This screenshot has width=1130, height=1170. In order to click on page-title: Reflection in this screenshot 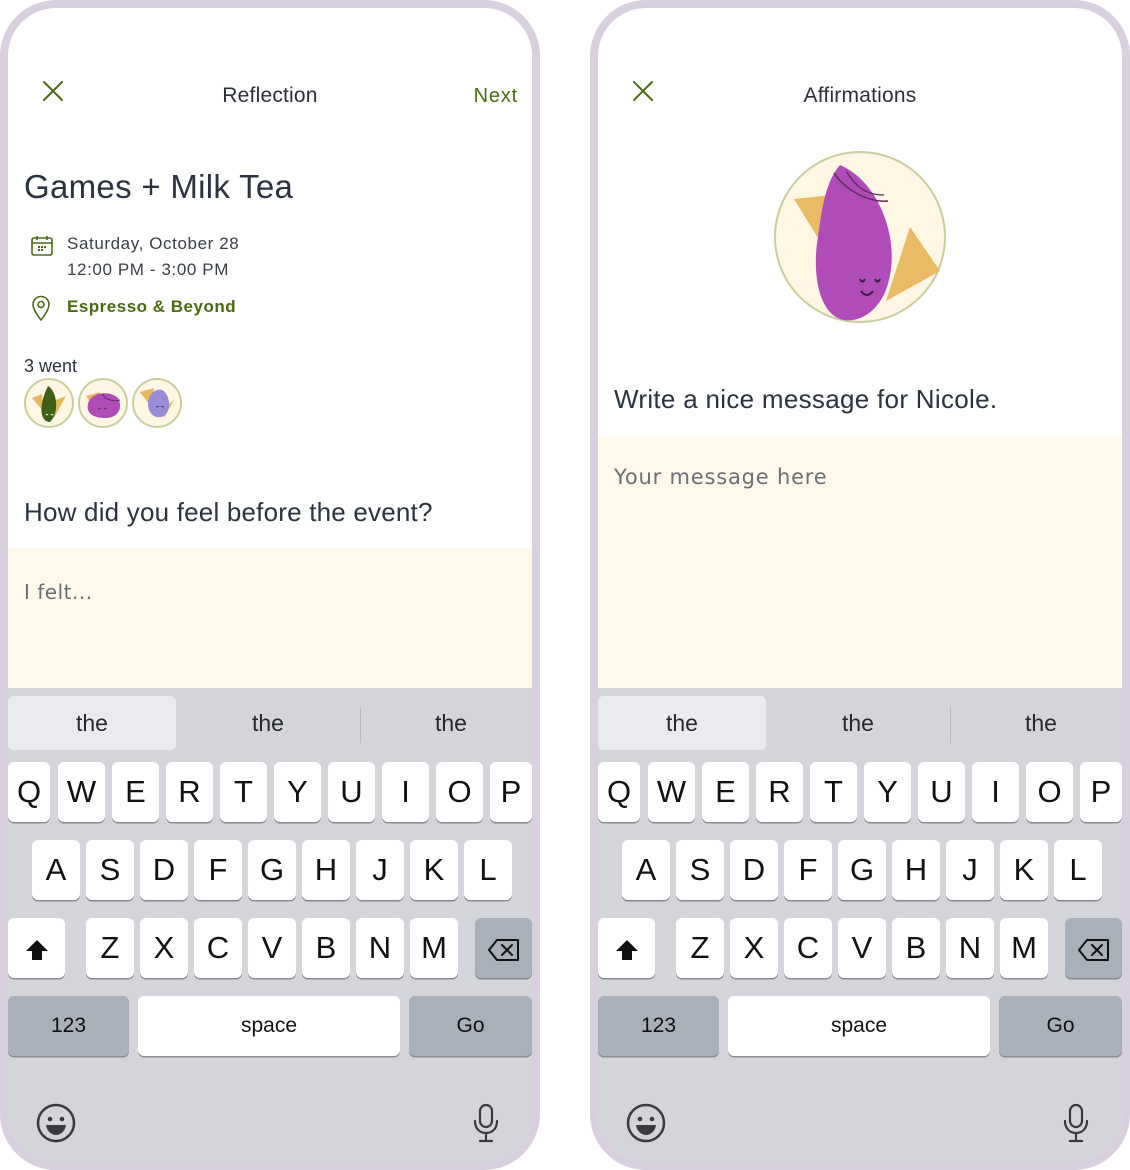, I will do `click(270, 95)`.